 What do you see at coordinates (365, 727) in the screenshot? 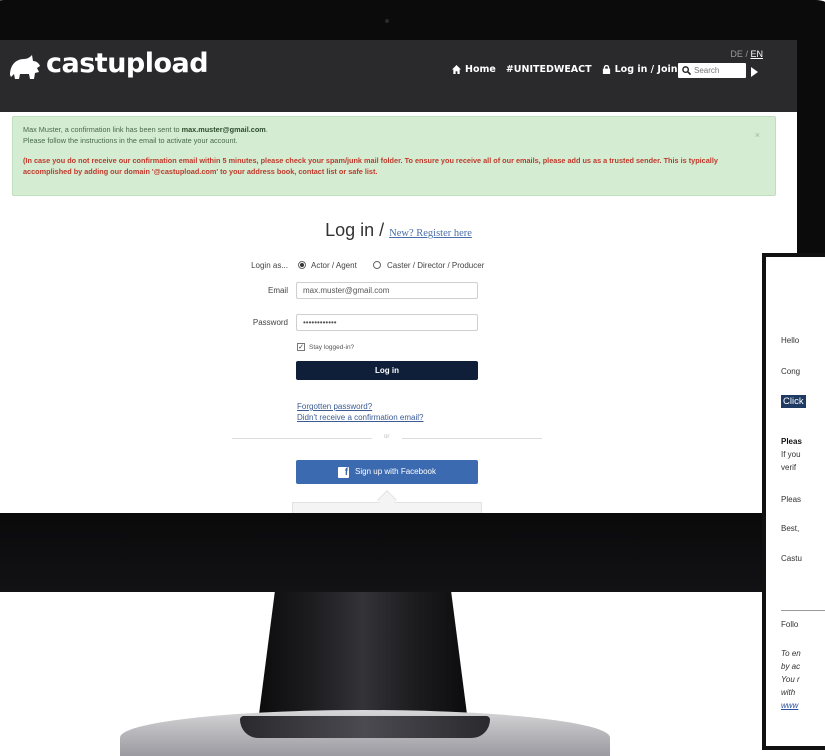
I see `monitor-stand-foot` at bounding box center [365, 727].